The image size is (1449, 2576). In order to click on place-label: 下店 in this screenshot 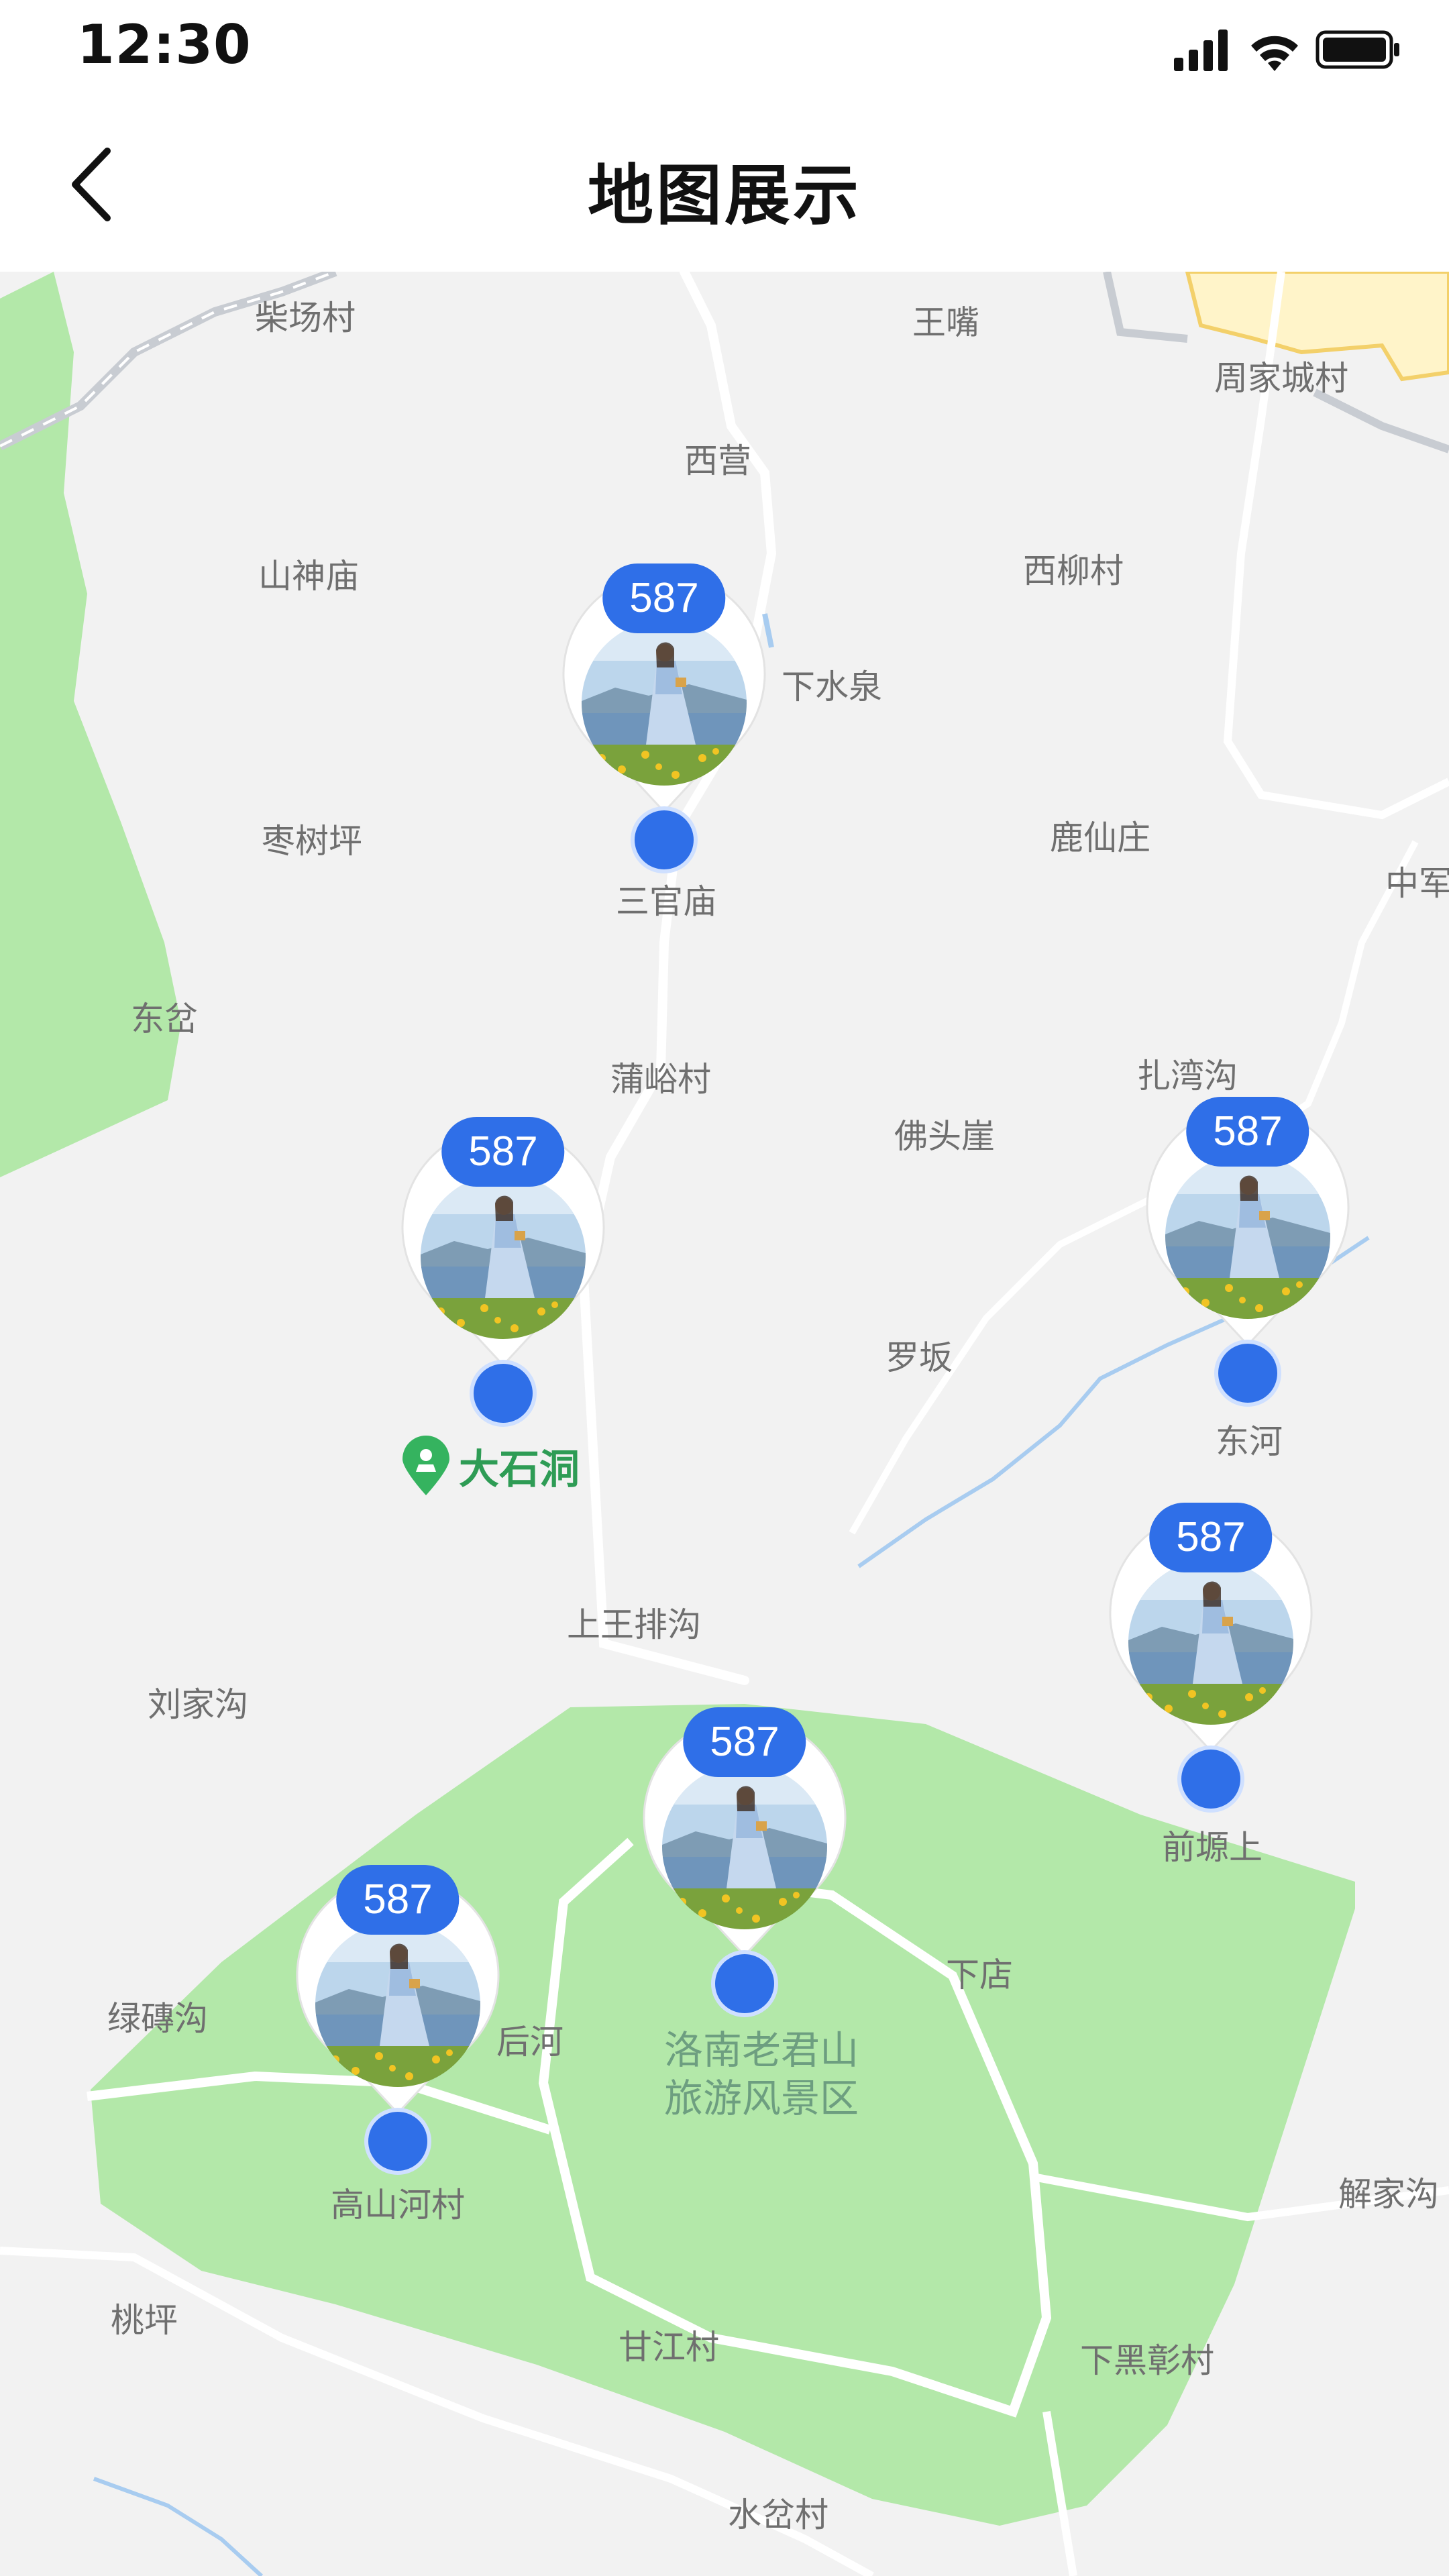, I will do `click(979, 1974)`.